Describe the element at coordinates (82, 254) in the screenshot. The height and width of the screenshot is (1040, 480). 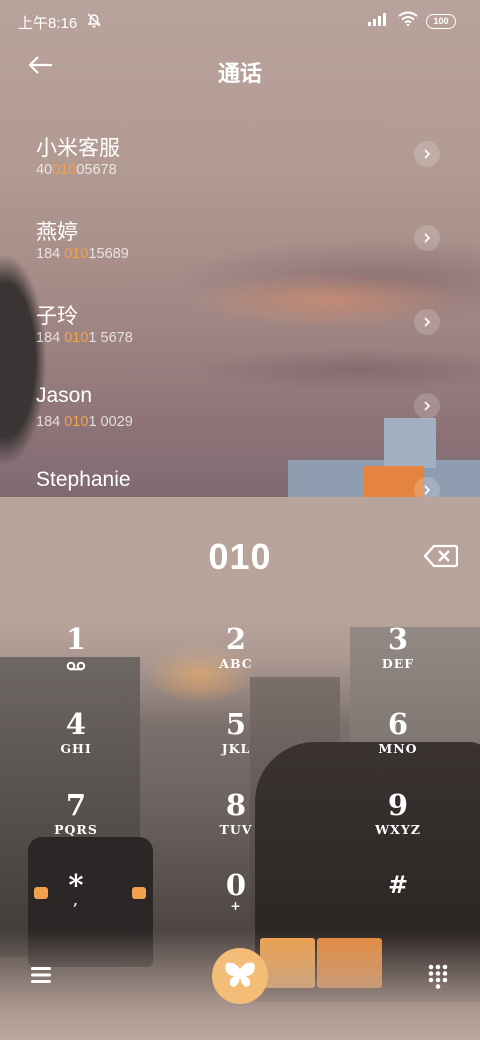
I see `contact-number: 184 01015689` at that location.